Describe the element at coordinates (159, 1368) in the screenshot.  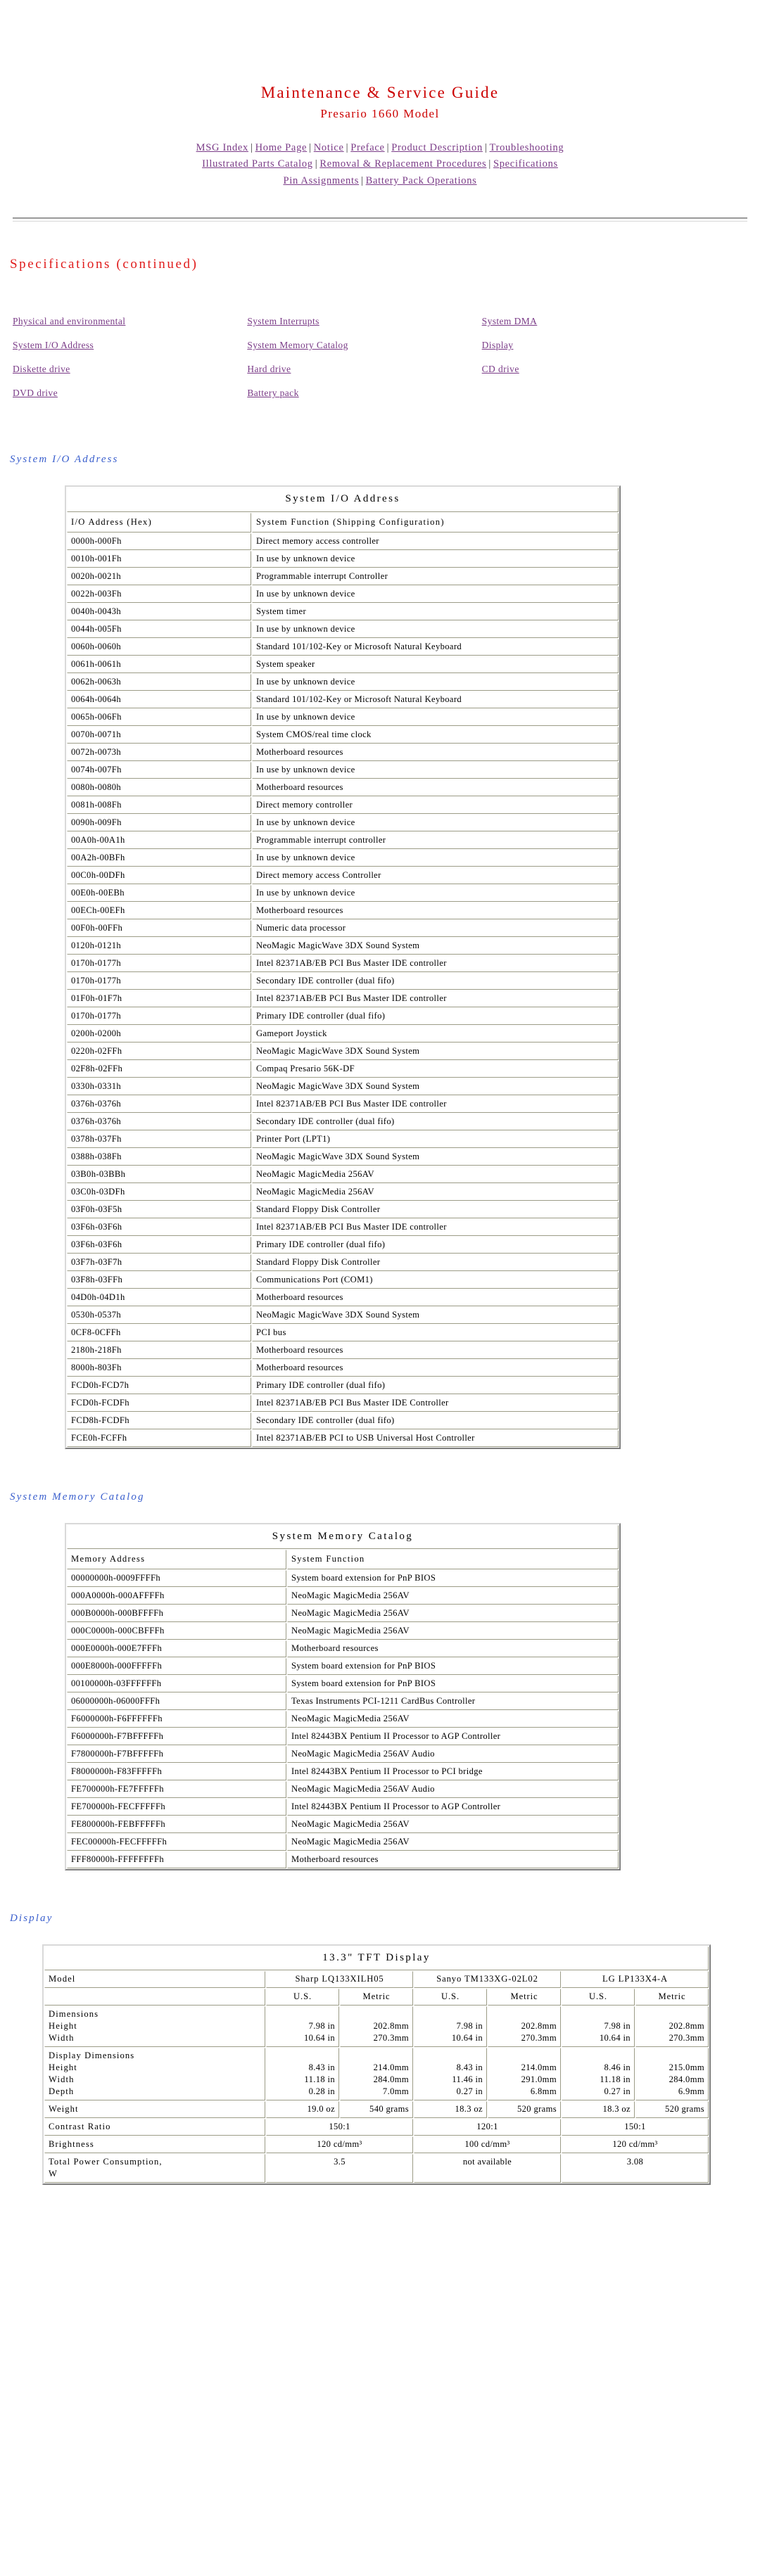
I see `io-address-cell: 8000h-803Fh` at that location.